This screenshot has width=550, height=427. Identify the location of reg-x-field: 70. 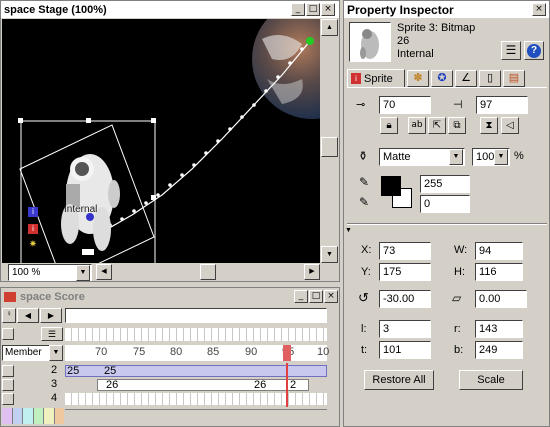
(405, 105).